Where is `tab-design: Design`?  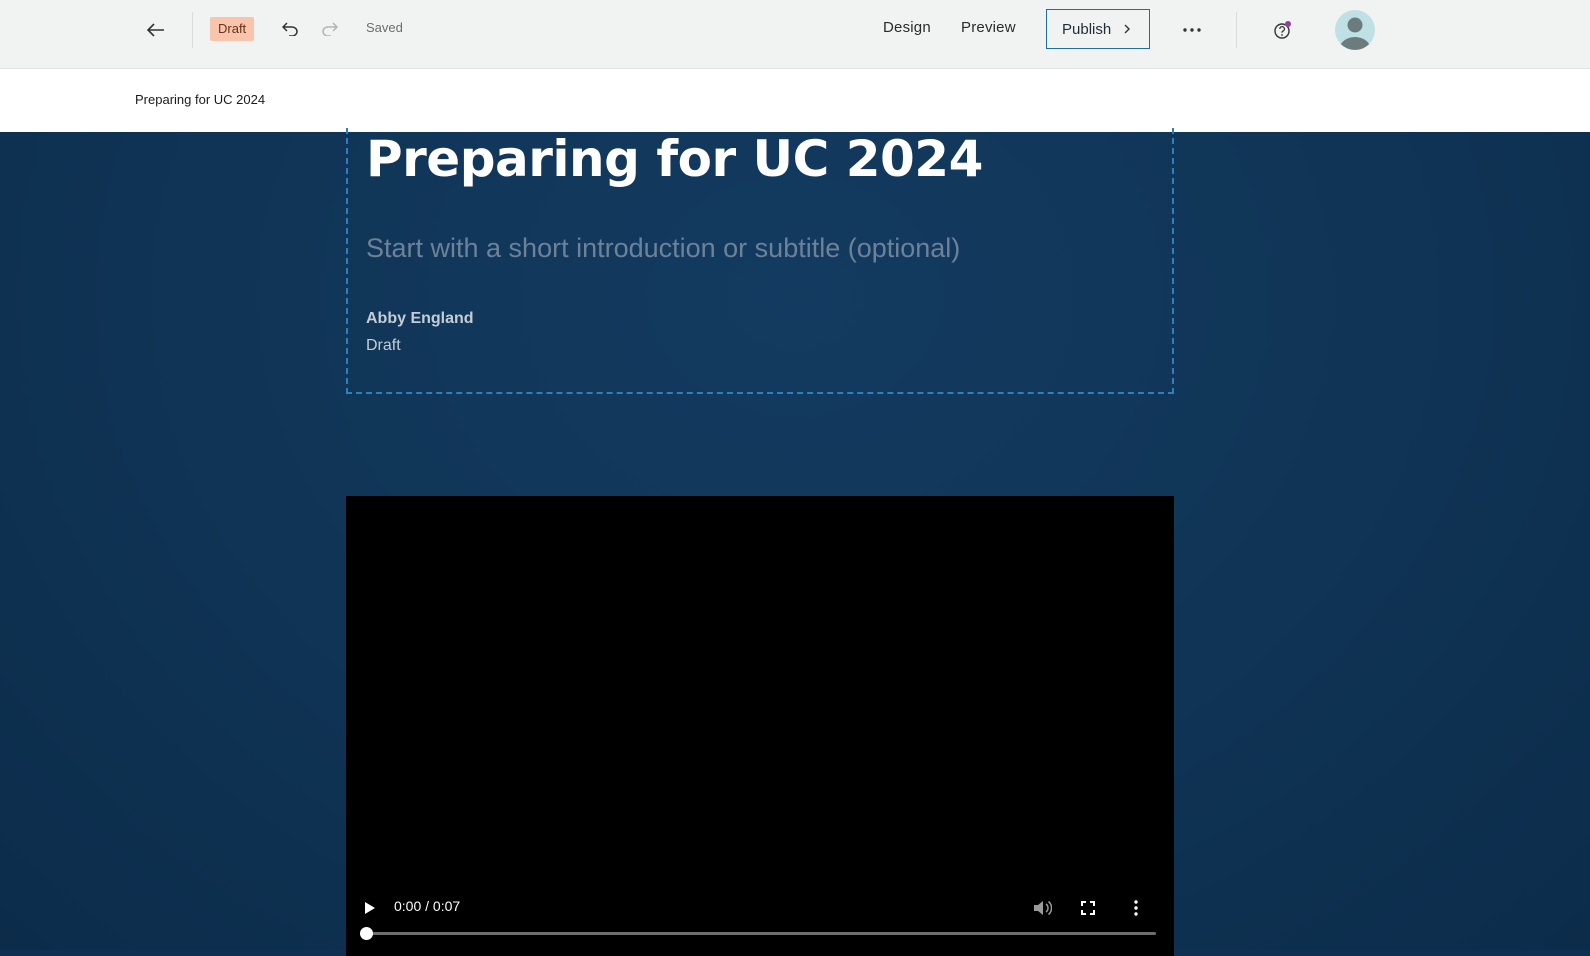 tab-design: Design is located at coordinates (907, 27).